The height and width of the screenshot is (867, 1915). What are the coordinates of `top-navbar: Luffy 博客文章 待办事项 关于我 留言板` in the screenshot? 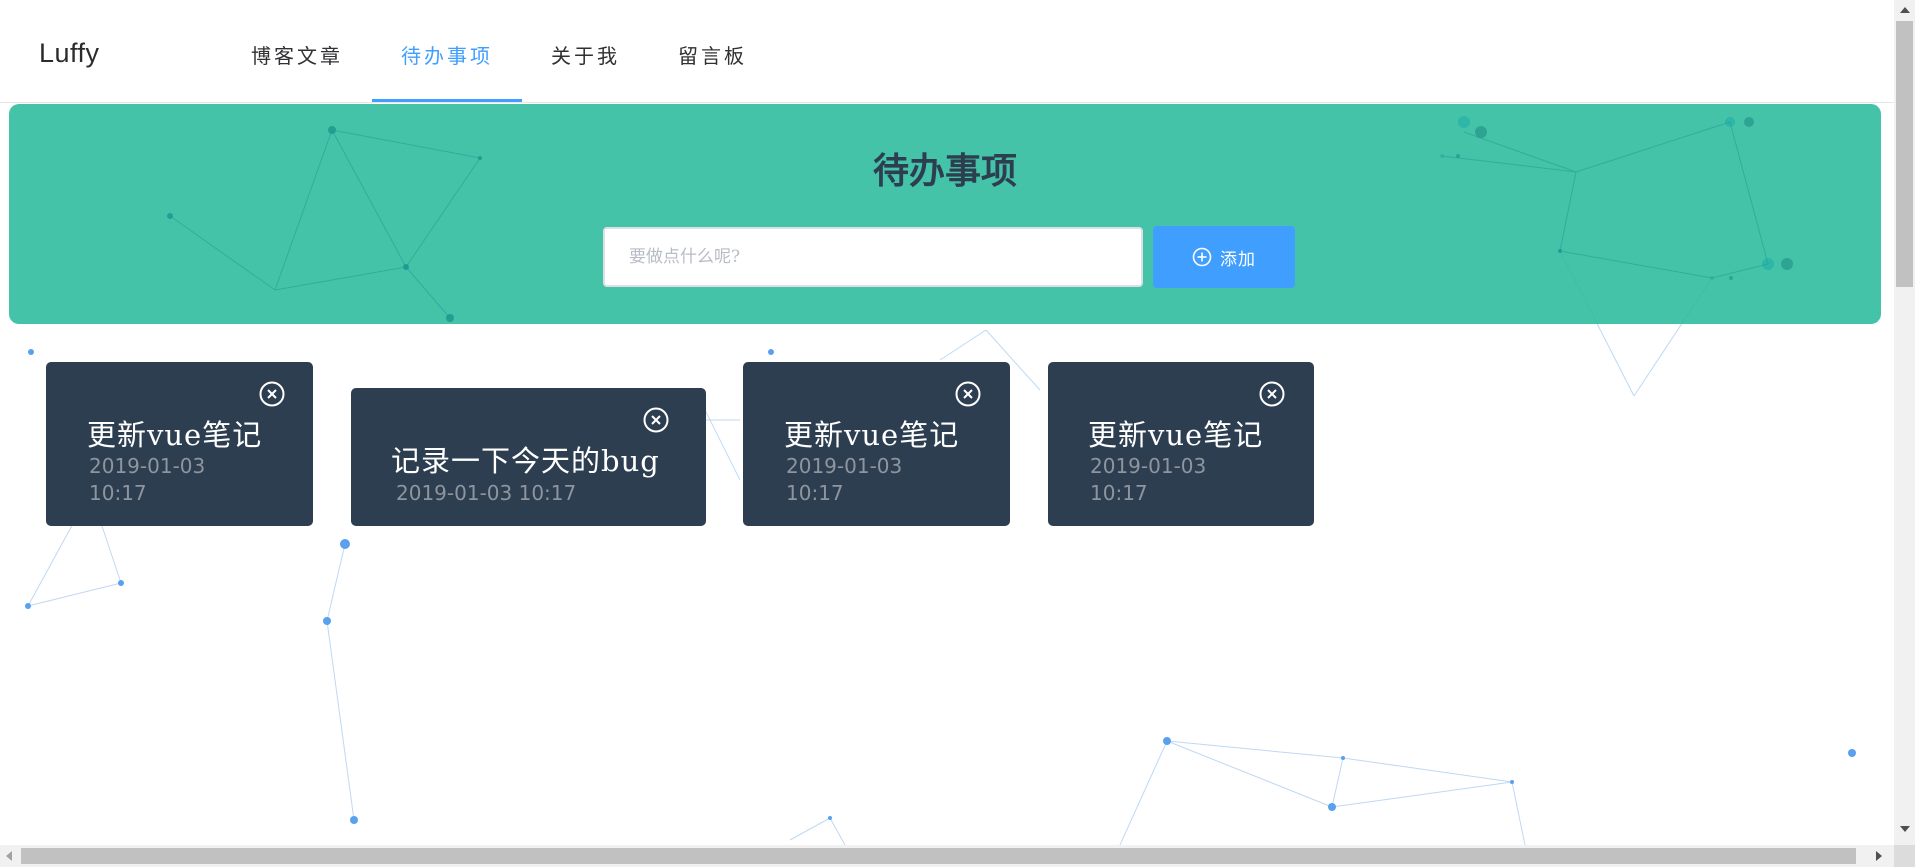 It's located at (947, 51).